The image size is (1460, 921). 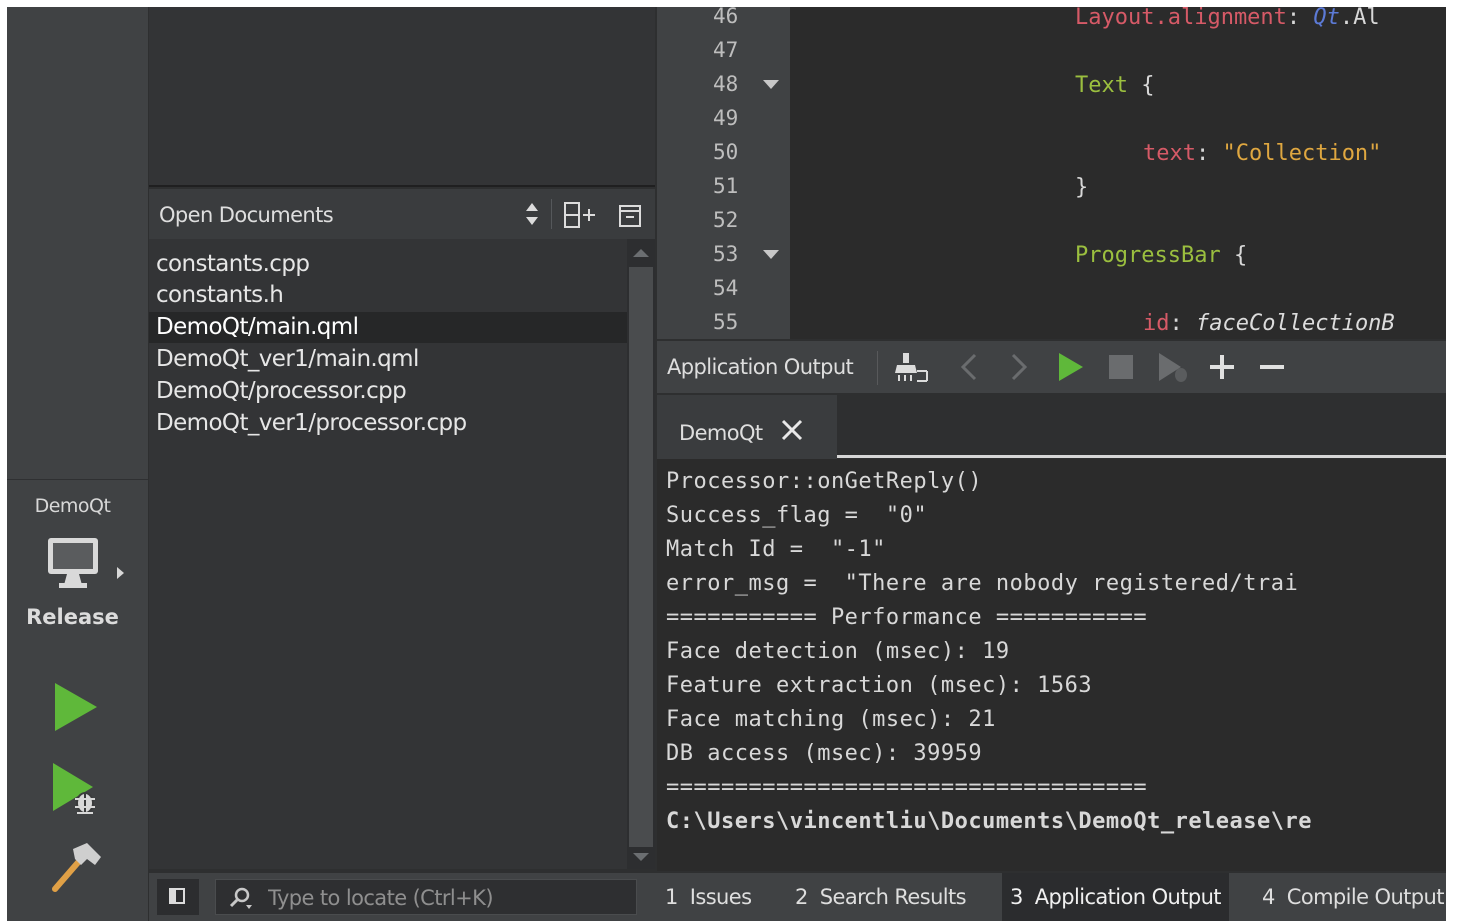 What do you see at coordinates (726, 17) in the screenshot?
I see `line-number: 46` at bounding box center [726, 17].